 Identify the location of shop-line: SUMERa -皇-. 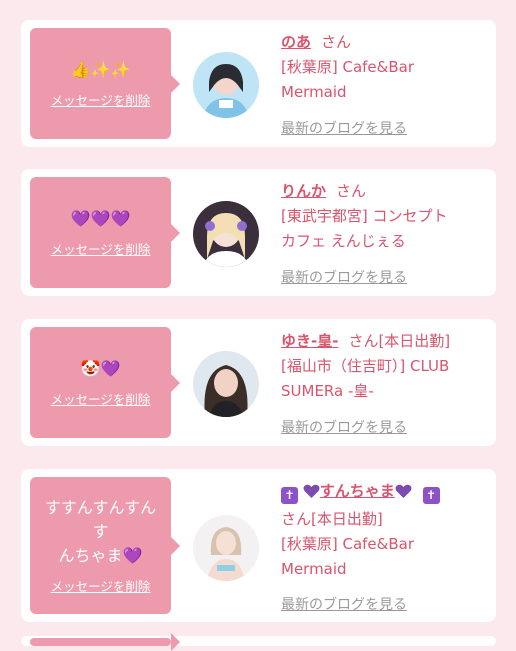
(327, 391).